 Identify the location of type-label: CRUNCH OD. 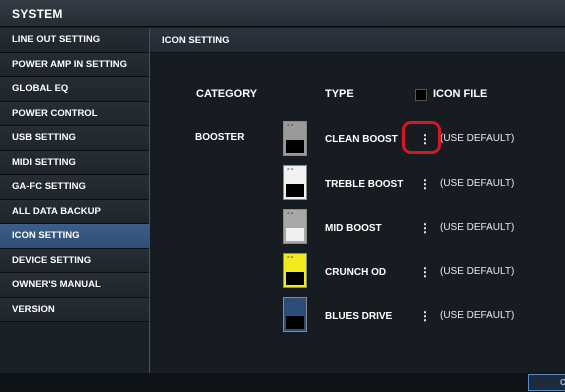
(356, 272).